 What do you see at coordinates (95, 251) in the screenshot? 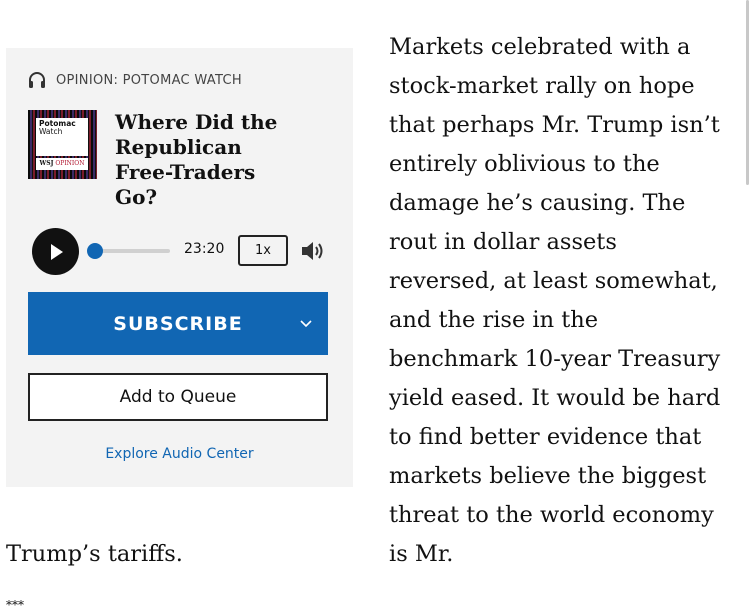
I see `progress-handle` at bounding box center [95, 251].